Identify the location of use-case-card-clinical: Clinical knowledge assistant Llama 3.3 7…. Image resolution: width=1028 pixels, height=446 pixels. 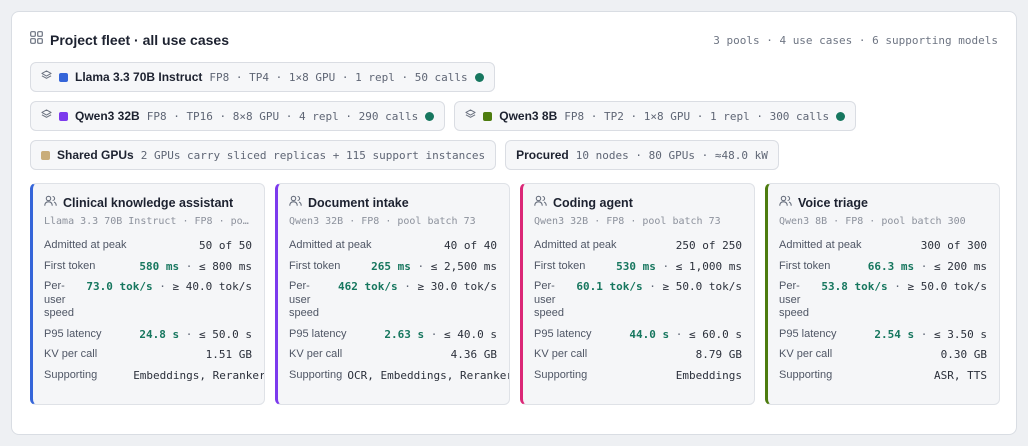
(147, 294).